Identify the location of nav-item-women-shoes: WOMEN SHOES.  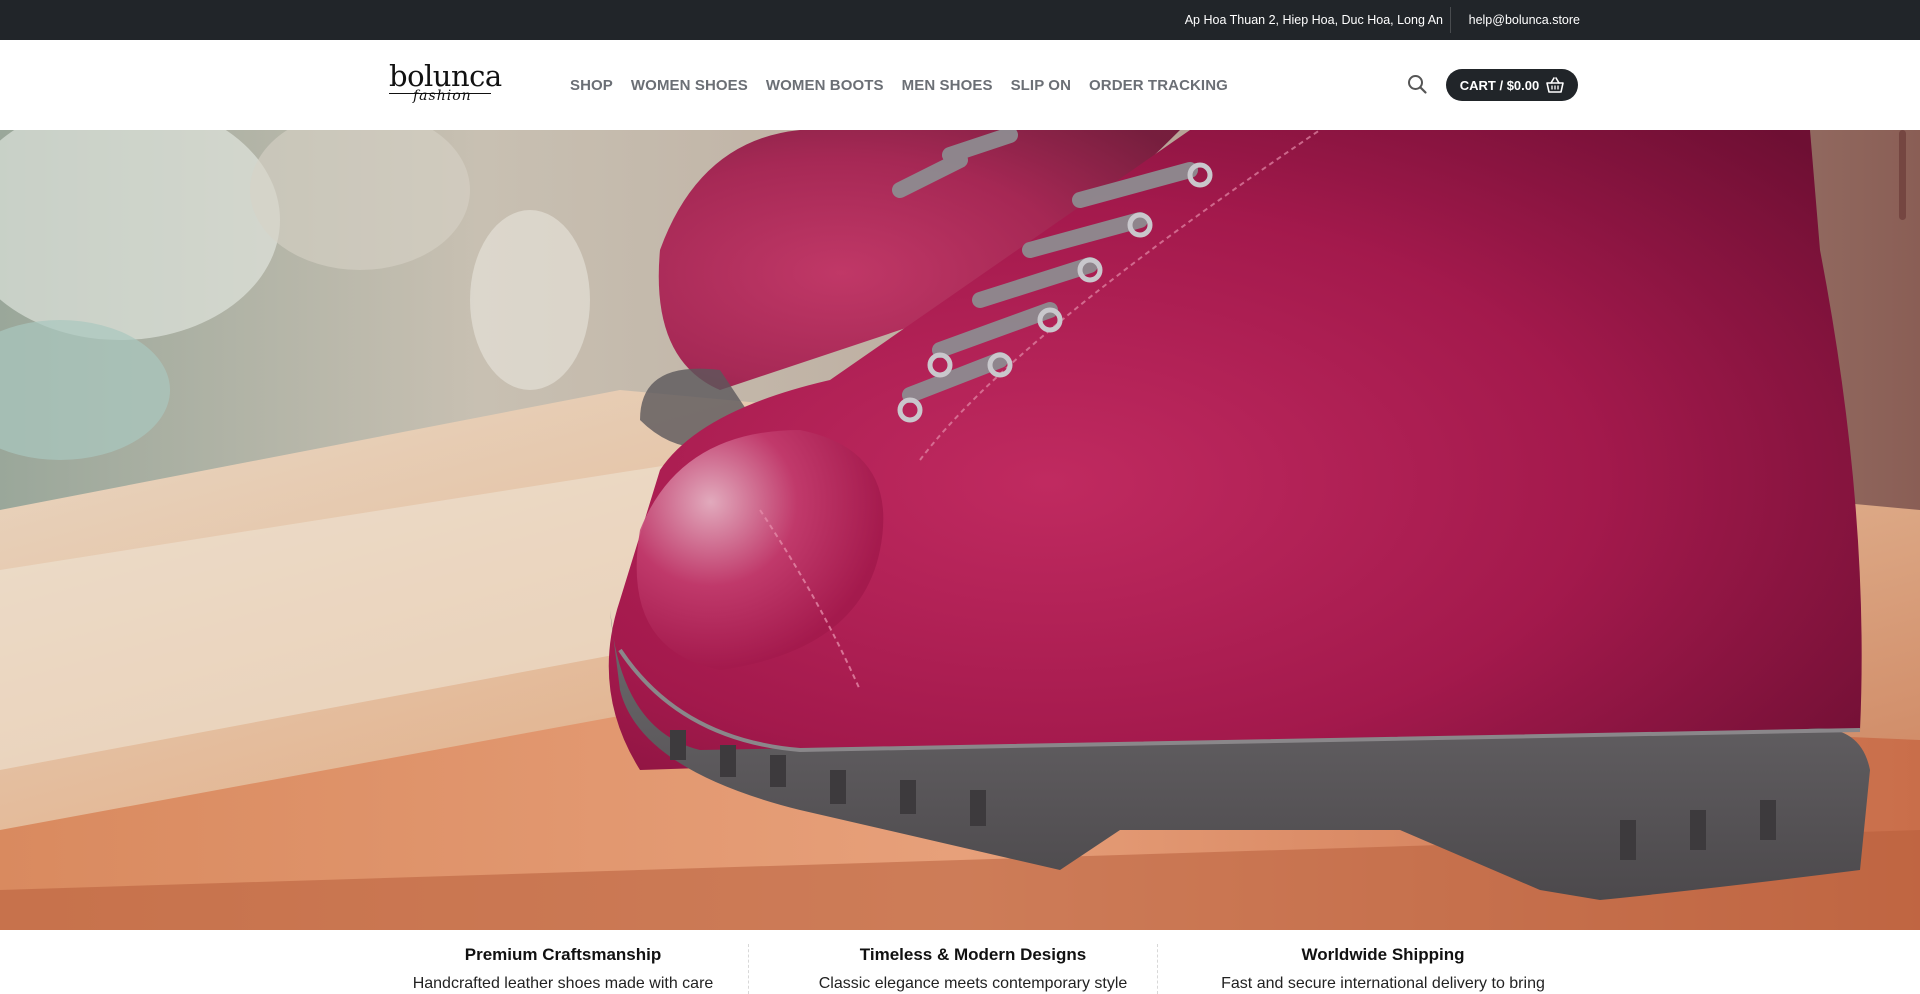
(689, 85).